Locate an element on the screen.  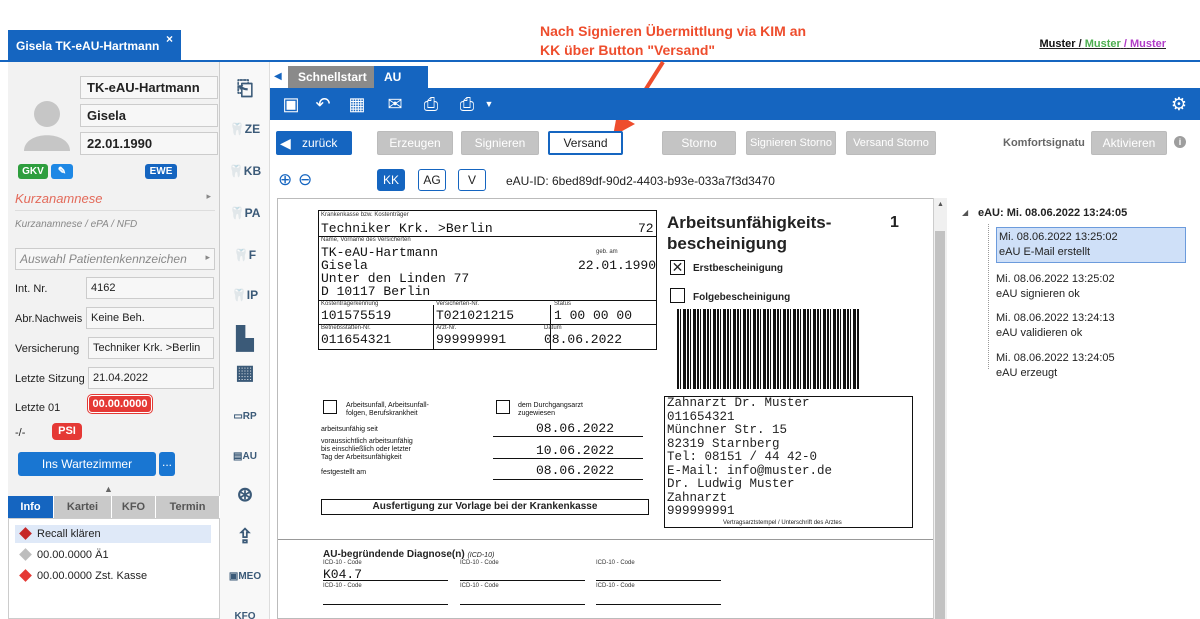
kurzanamnese-sub: Kurzanamnese / ePA / NFD is located at coordinates (115, 228).